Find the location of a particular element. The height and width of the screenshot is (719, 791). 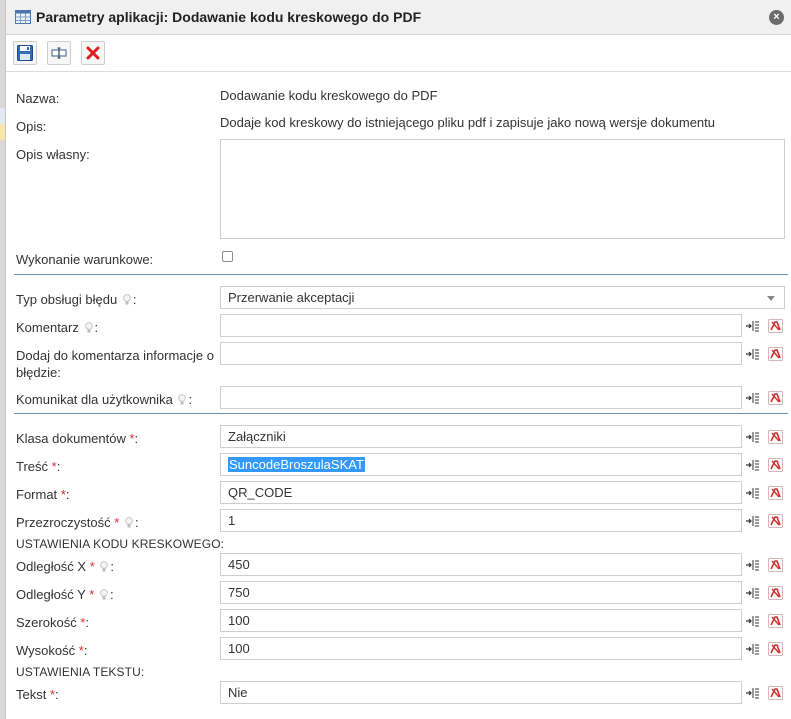

height-input: 100 is located at coordinates (481, 648).